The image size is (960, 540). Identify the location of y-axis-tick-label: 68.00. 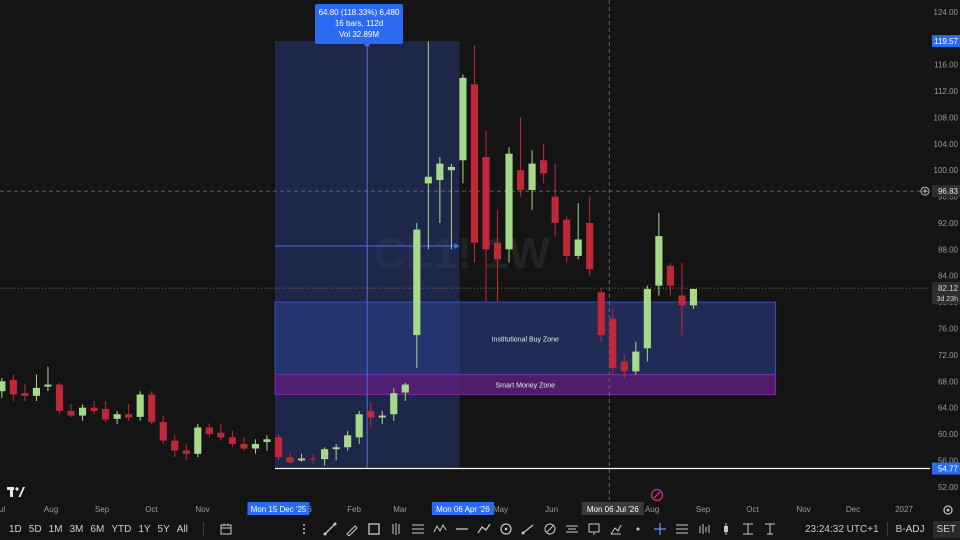
(948, 381).